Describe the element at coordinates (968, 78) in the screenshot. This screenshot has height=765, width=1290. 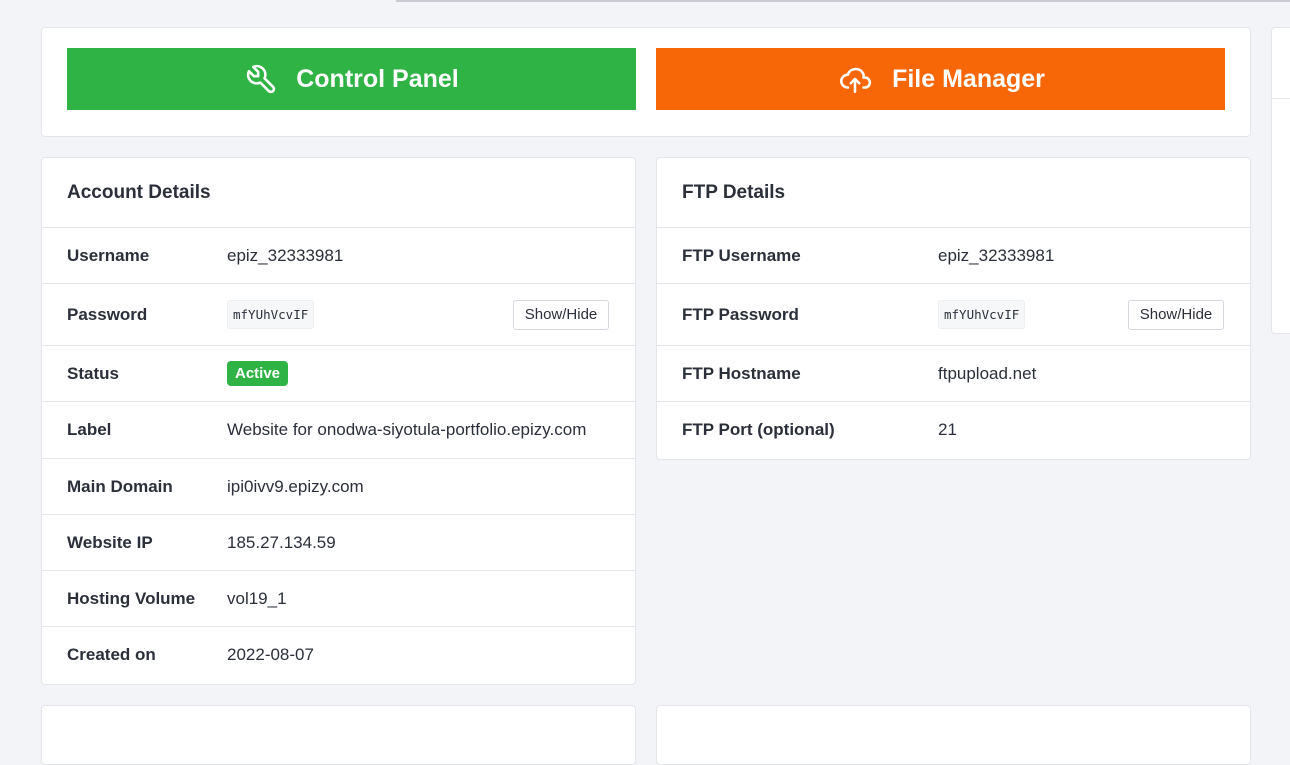
I see `file-manager-label: File Manager` at that location.